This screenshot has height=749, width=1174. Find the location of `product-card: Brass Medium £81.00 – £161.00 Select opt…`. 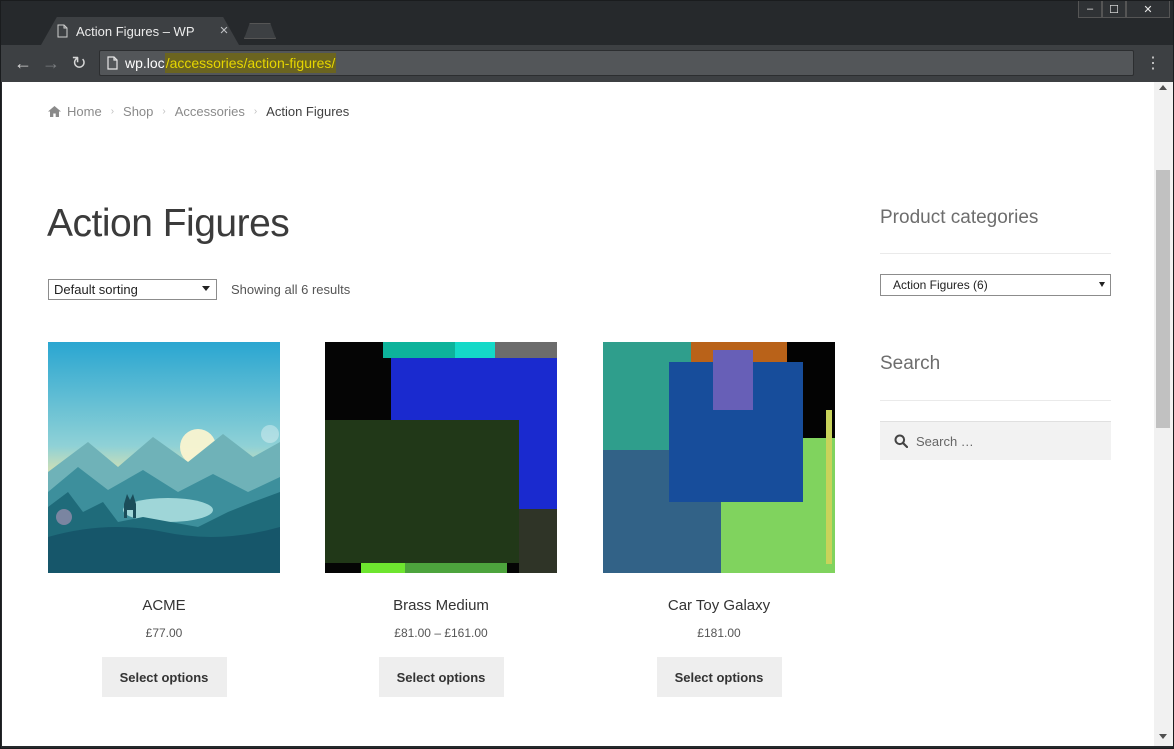

product-card: Brass Medium £81.00 – £161.00 Select opt… is located at coordinates (441, 519).